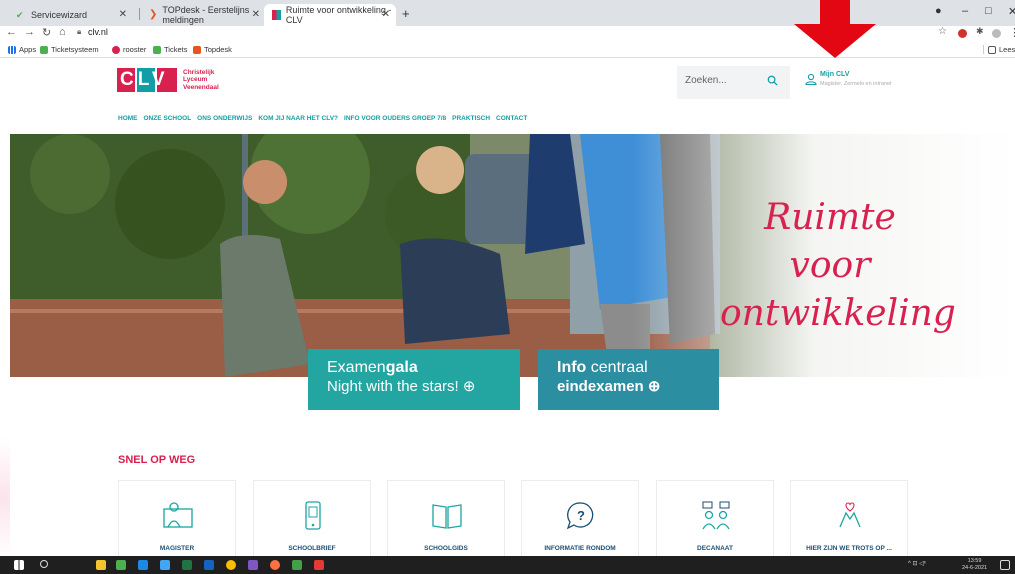 This screenshot has height=574, width=1015. Describe the element at coordinates (414, 379) in the screenshot. I see `examengala-button: Examengala Night with the stars! ⊕` at that location.